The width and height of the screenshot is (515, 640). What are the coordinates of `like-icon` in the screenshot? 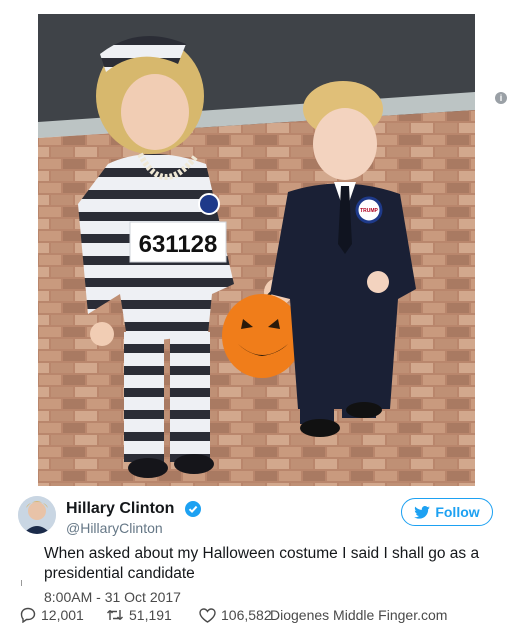 It's located at (207, 615).